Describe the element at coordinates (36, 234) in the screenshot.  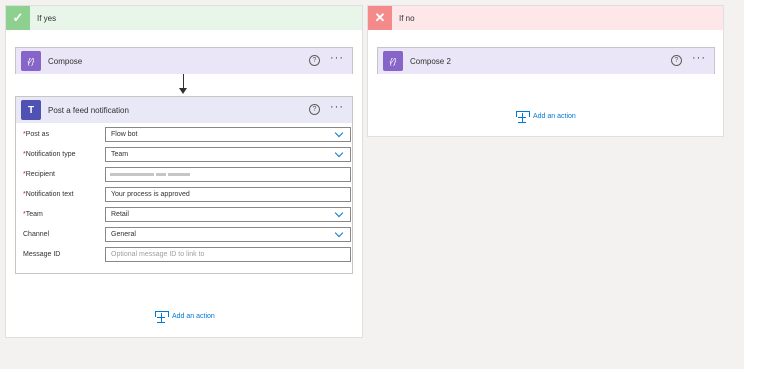
I see `channel-label: Channel` at that location.